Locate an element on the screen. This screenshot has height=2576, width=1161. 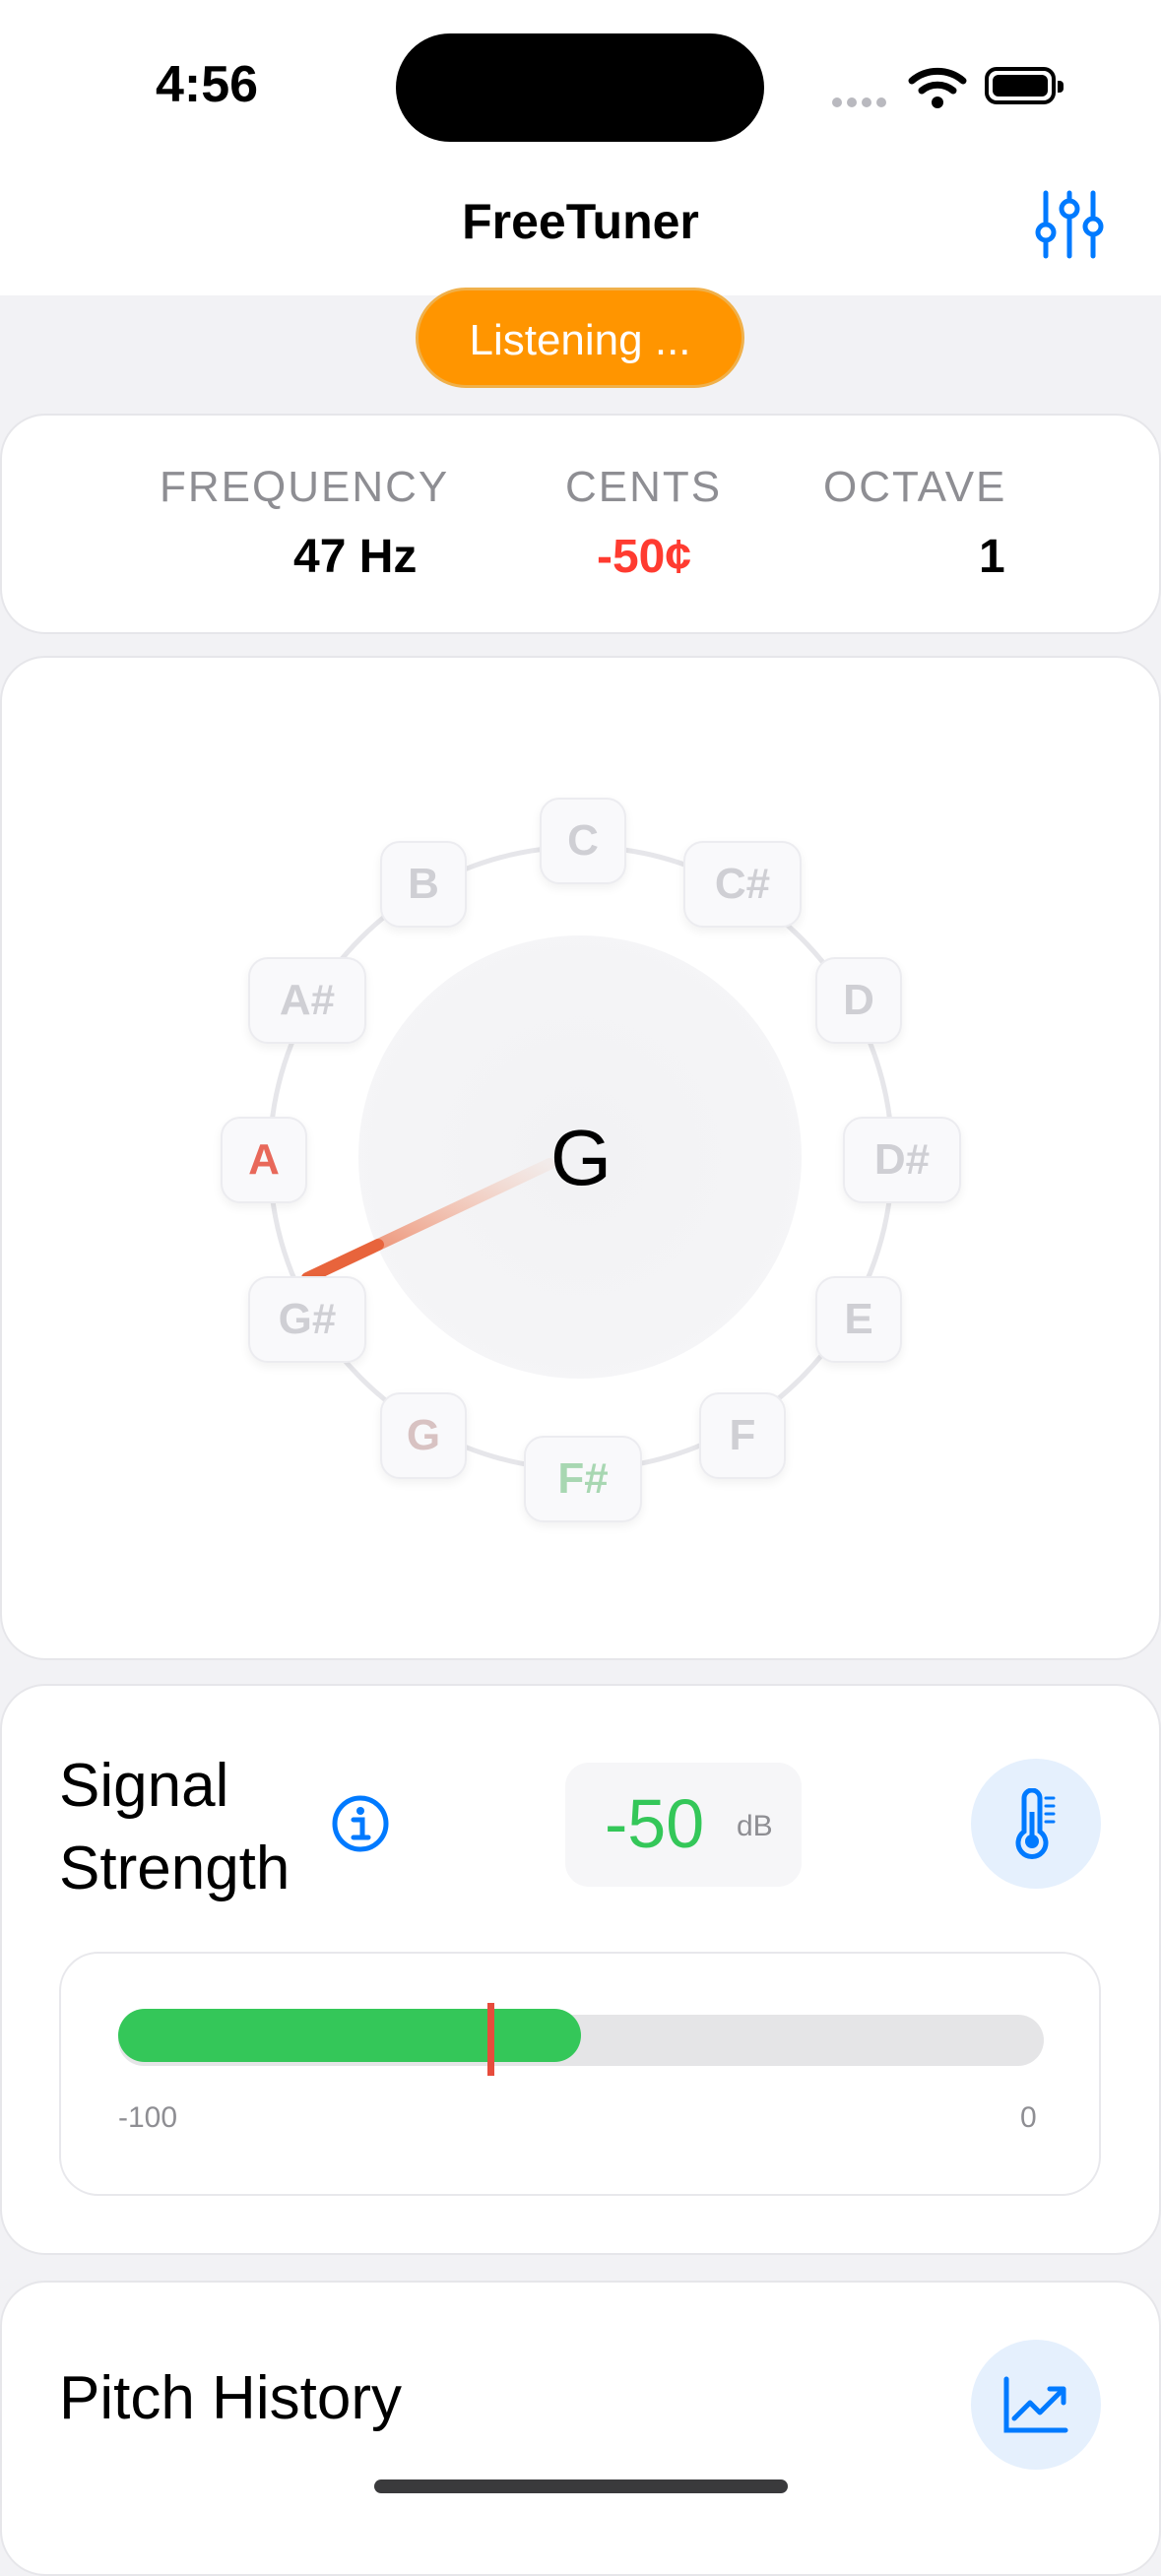
signal-level-fill is located at coordinates (349, 2035).